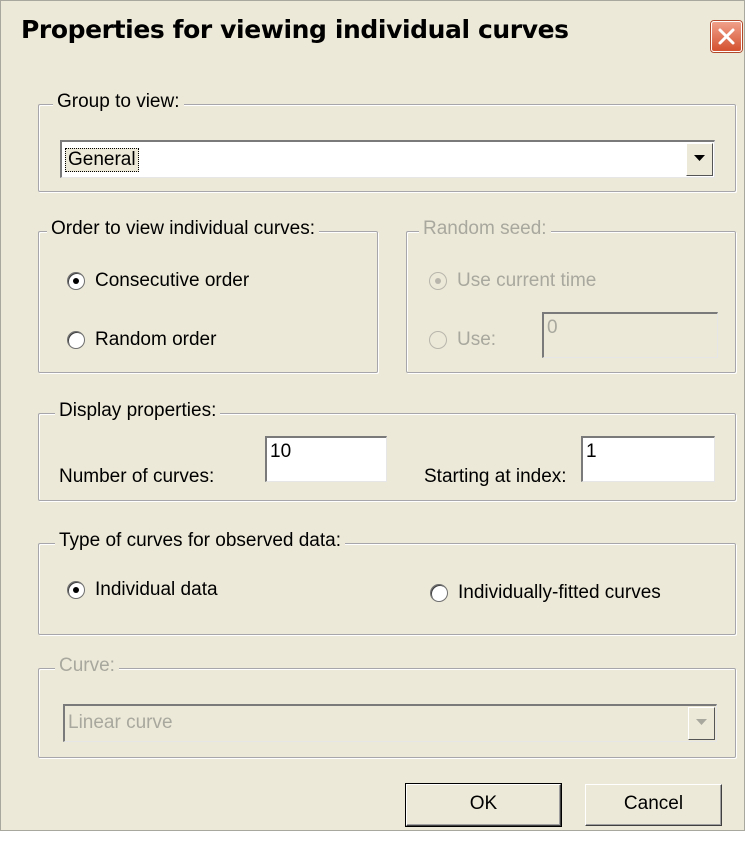 This screenshot has height=855, width=749. Describe the element at coordinates (559, 592) in the screenshot. I see `radio-individually-fitted-label: Individually-fitted curves` at that location.